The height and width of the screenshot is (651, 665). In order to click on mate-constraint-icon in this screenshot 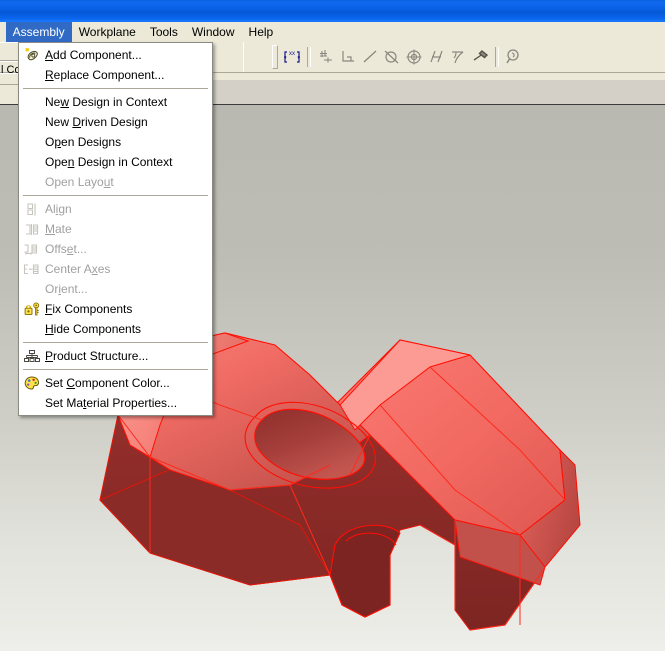, I will do `click(32, 229)`.